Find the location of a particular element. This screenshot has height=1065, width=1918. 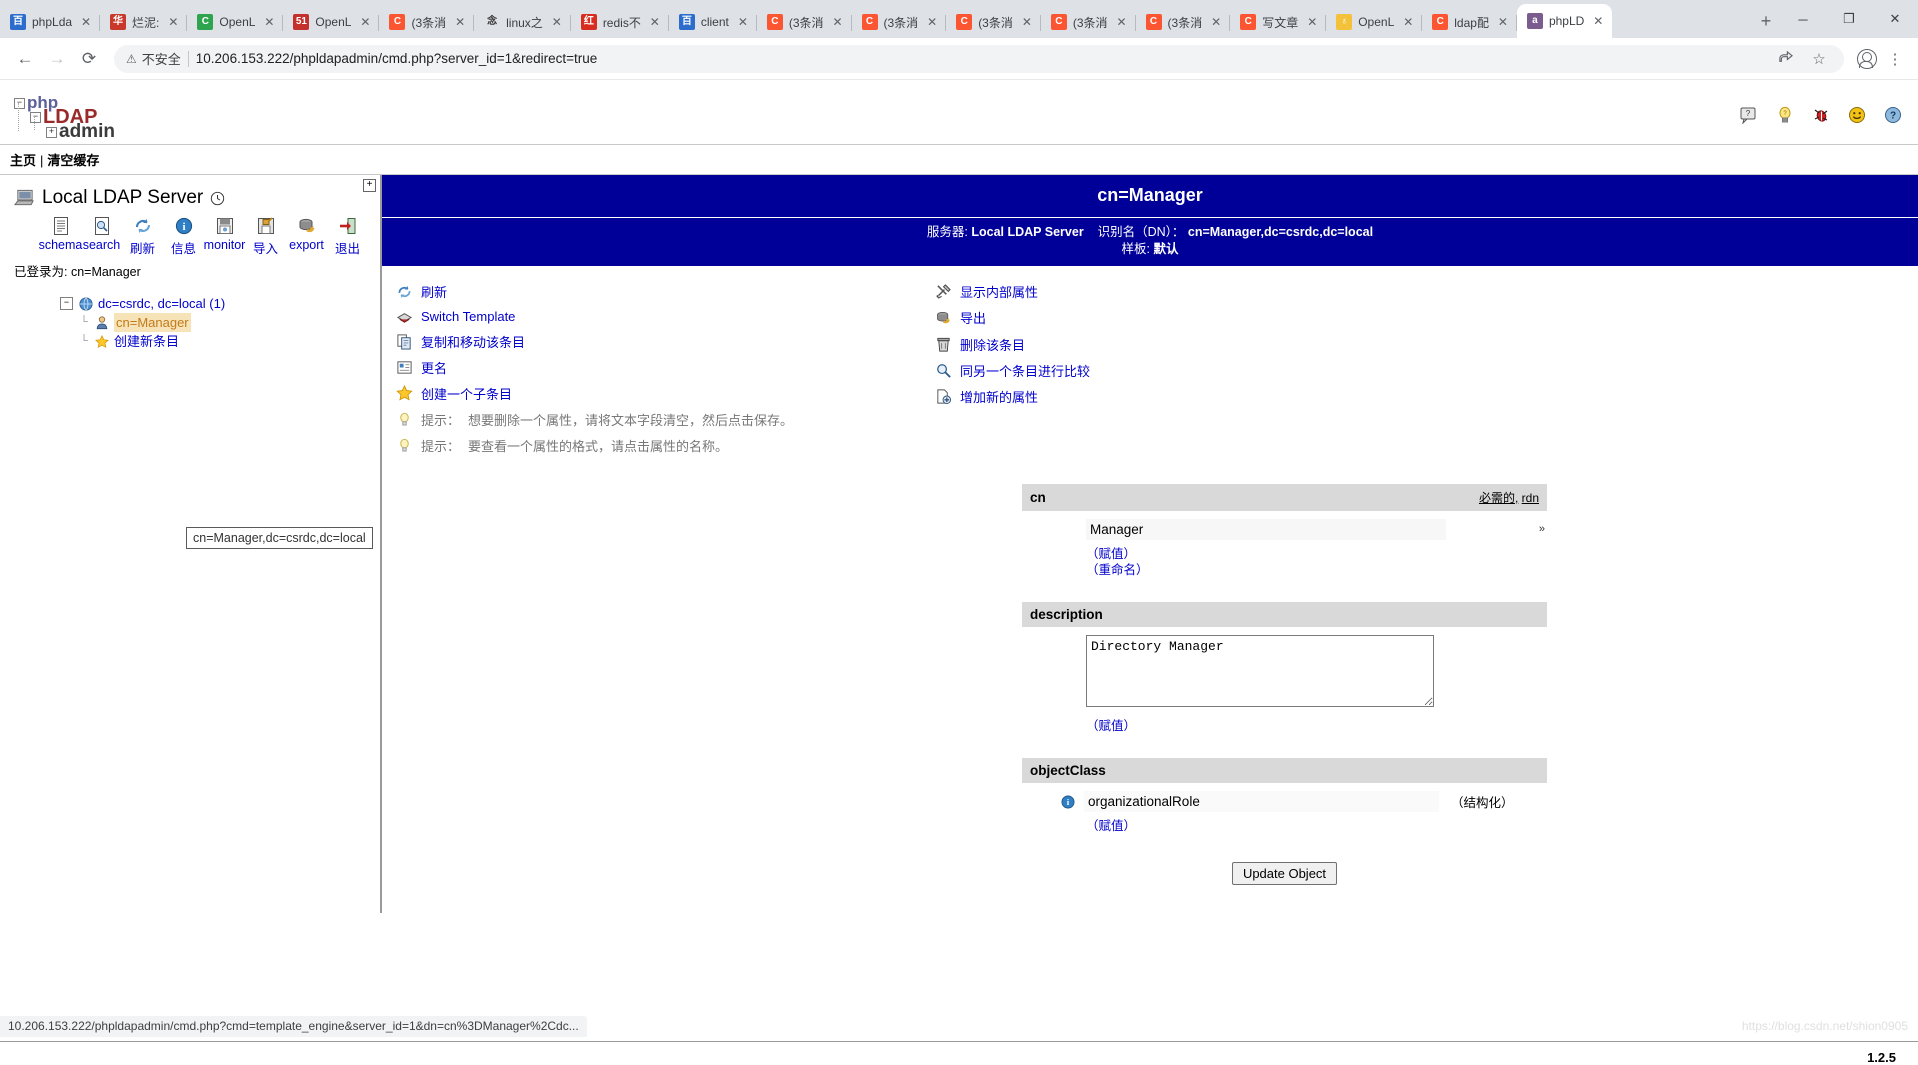

bug-icon is located at coordinates (1821, 115).